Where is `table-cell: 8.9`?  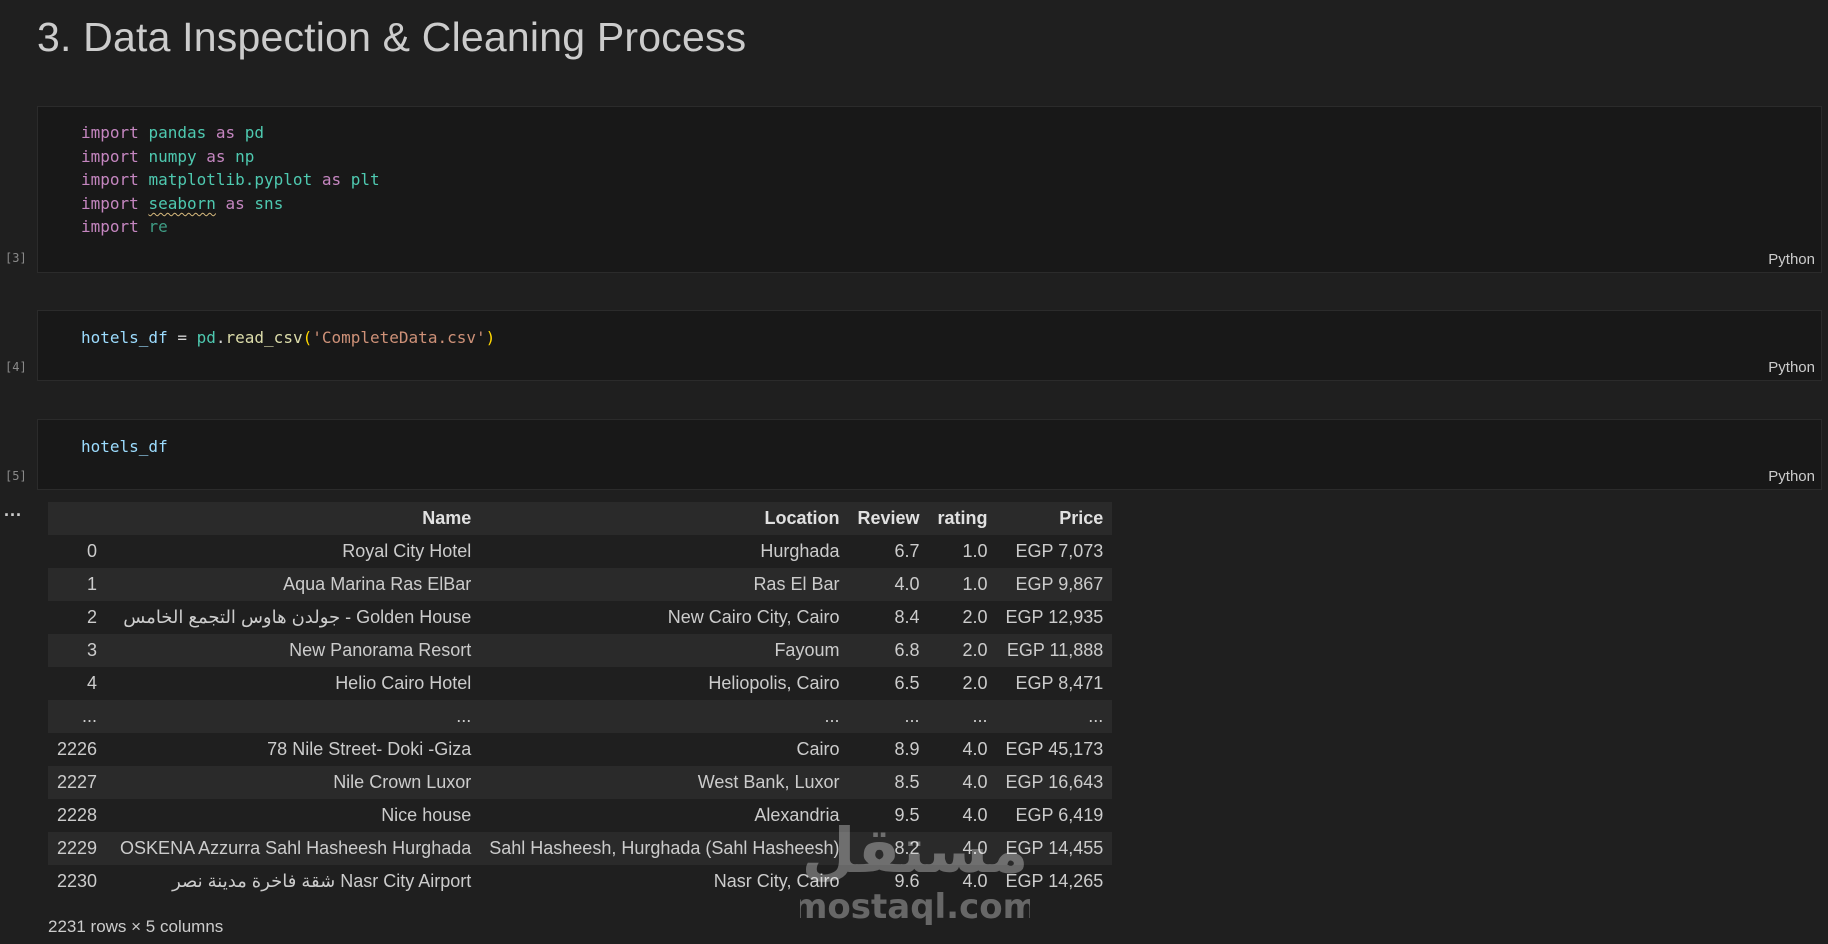 table-cell: 8.9 is located at coordinates (888, 749).